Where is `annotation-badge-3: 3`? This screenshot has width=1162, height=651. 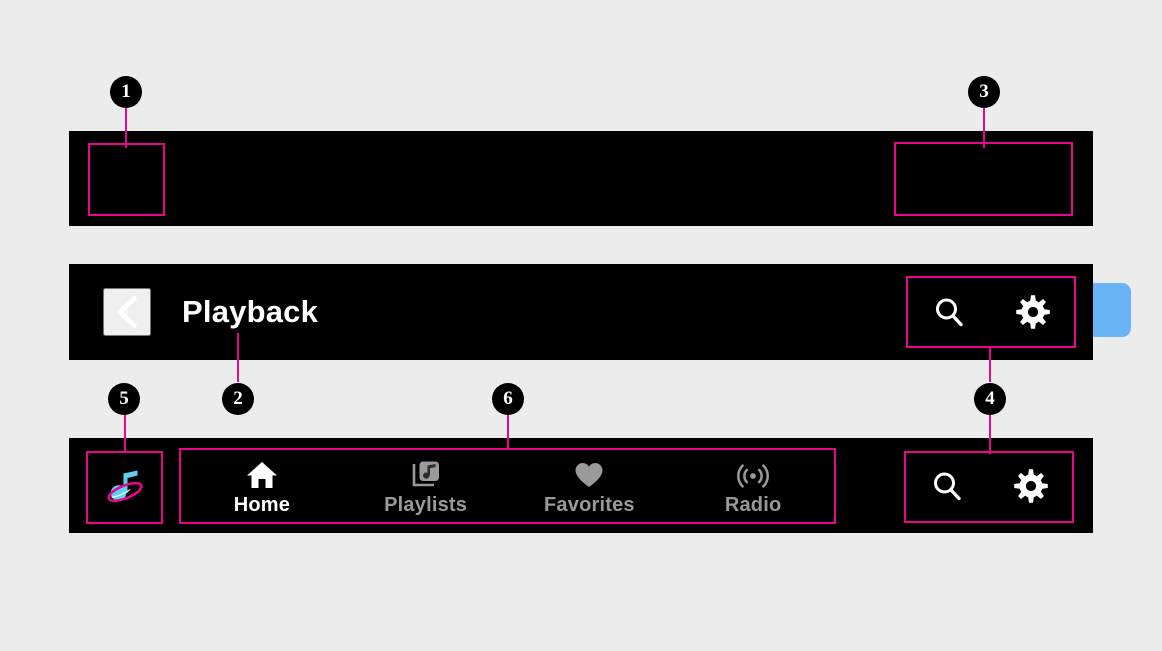
annotation-badge-3: 3 is located at coordinates (984, 92).